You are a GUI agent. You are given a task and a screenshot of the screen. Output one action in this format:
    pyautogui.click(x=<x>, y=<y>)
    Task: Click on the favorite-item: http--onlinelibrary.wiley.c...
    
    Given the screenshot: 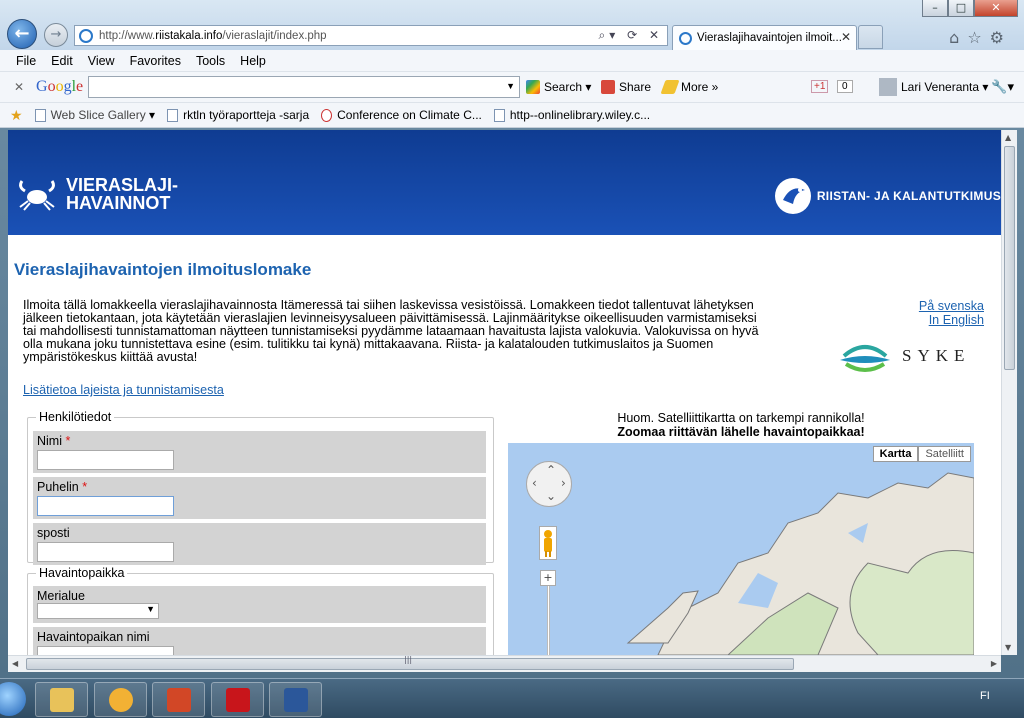 What is the action you would take?
    pyautogui.click(x=571, y=115)
    